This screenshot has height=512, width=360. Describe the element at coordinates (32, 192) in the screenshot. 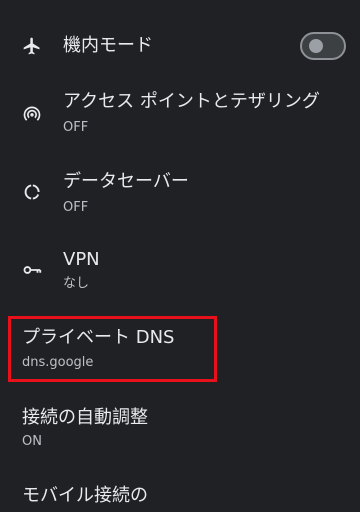

I see `data-saver-icon` at that location.